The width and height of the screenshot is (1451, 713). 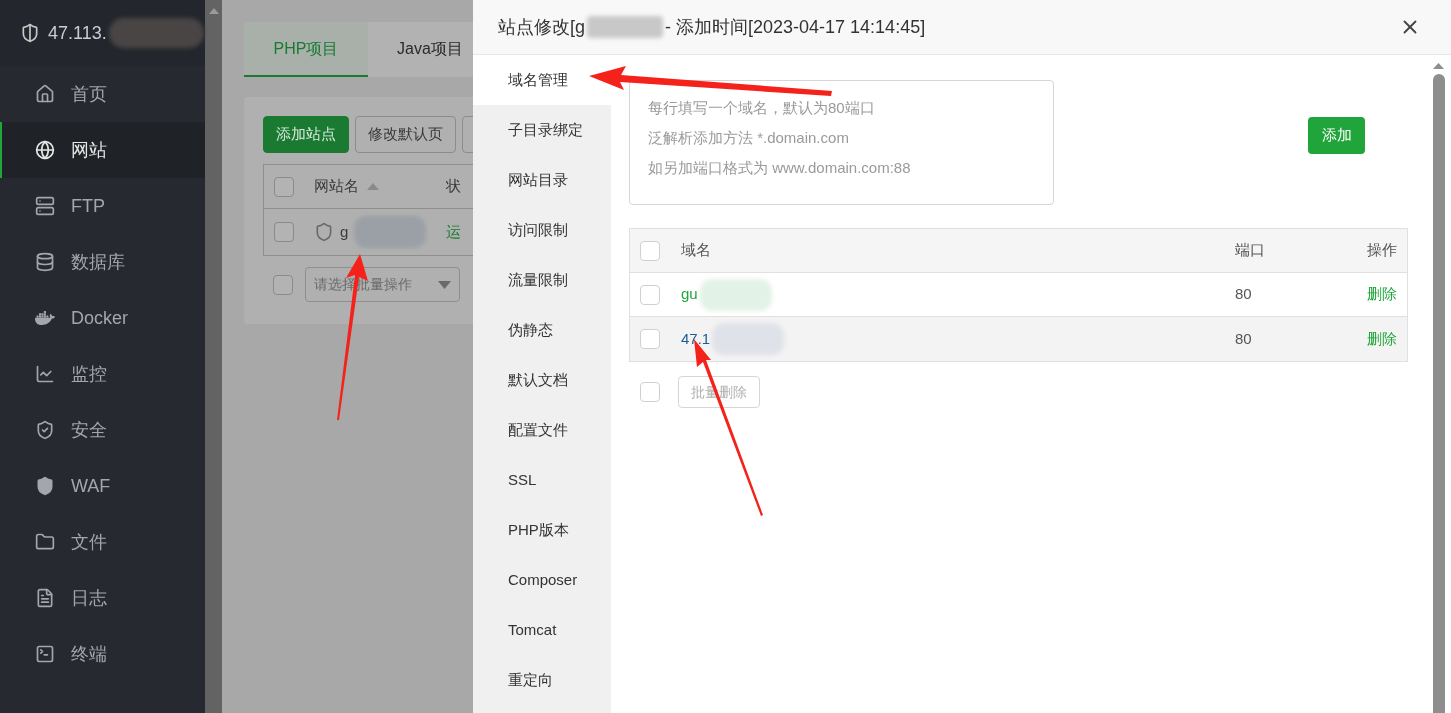 I want to click on sidebar-item: 首页, so click(x=102, y=94).